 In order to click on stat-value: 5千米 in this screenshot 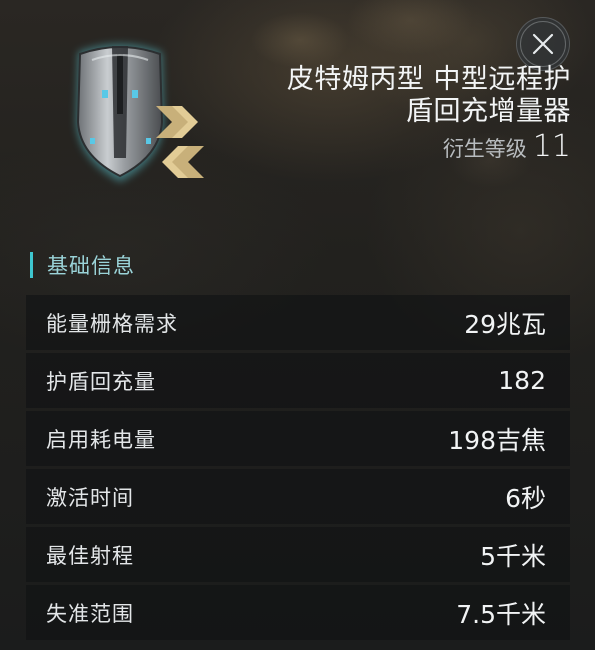, I will do `click(513, 556)`.